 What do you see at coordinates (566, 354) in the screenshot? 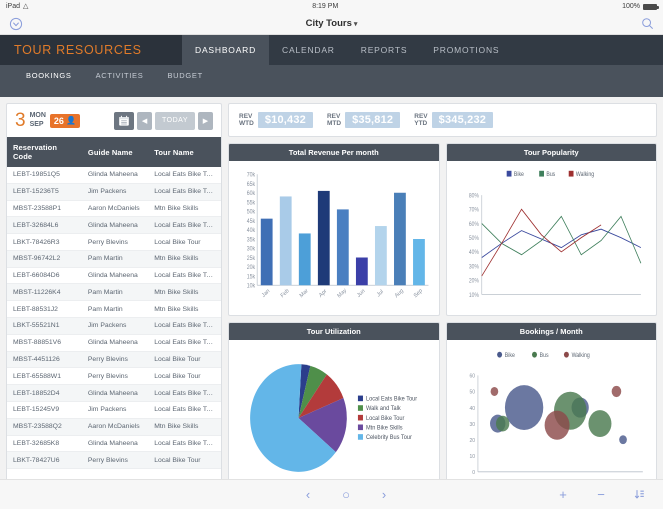
I see `legend-dot` at bounding box center [566, 354].